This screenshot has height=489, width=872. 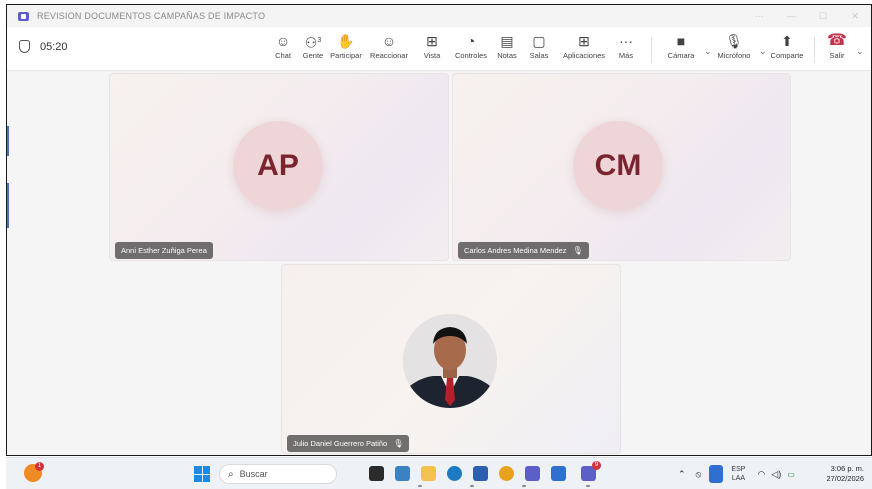 What do you see at coordinates (699, 474) in the screenshot?
I see `mic-off-tray-icon: ⦸` at bounding box center [699, 474].